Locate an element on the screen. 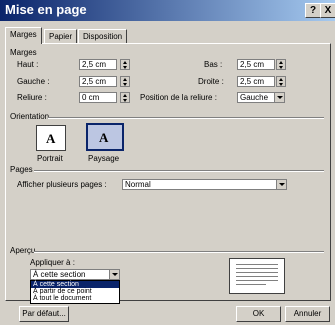 This screenshot has height=325, width=335. top-margin-label: Haut : is located at coordinates (28, 64).